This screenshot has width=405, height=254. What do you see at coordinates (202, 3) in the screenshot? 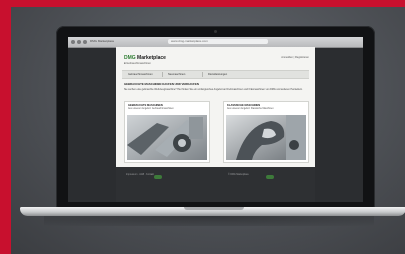
I see `red-accent-top` at bounding box center [202, 3].